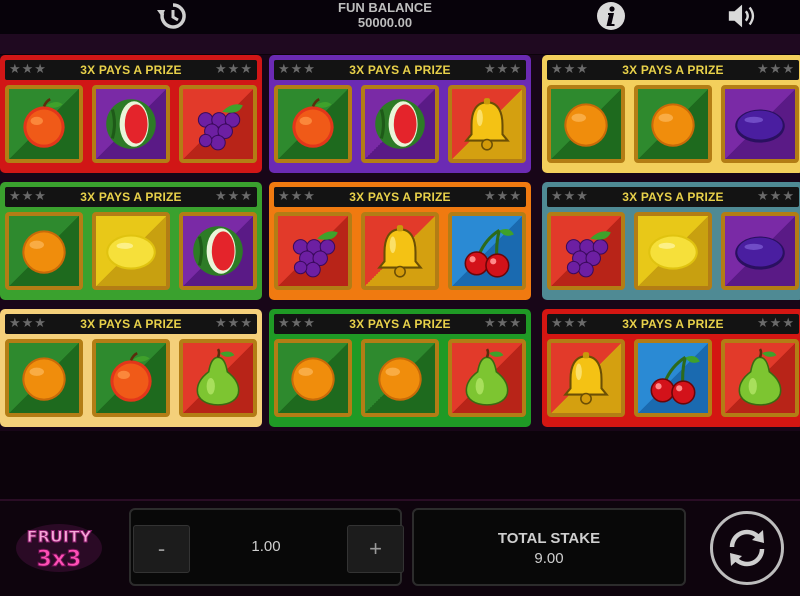 The width and height of the screenshot is (800, 596). I want to click on cherries-icon, so click(489, 253).